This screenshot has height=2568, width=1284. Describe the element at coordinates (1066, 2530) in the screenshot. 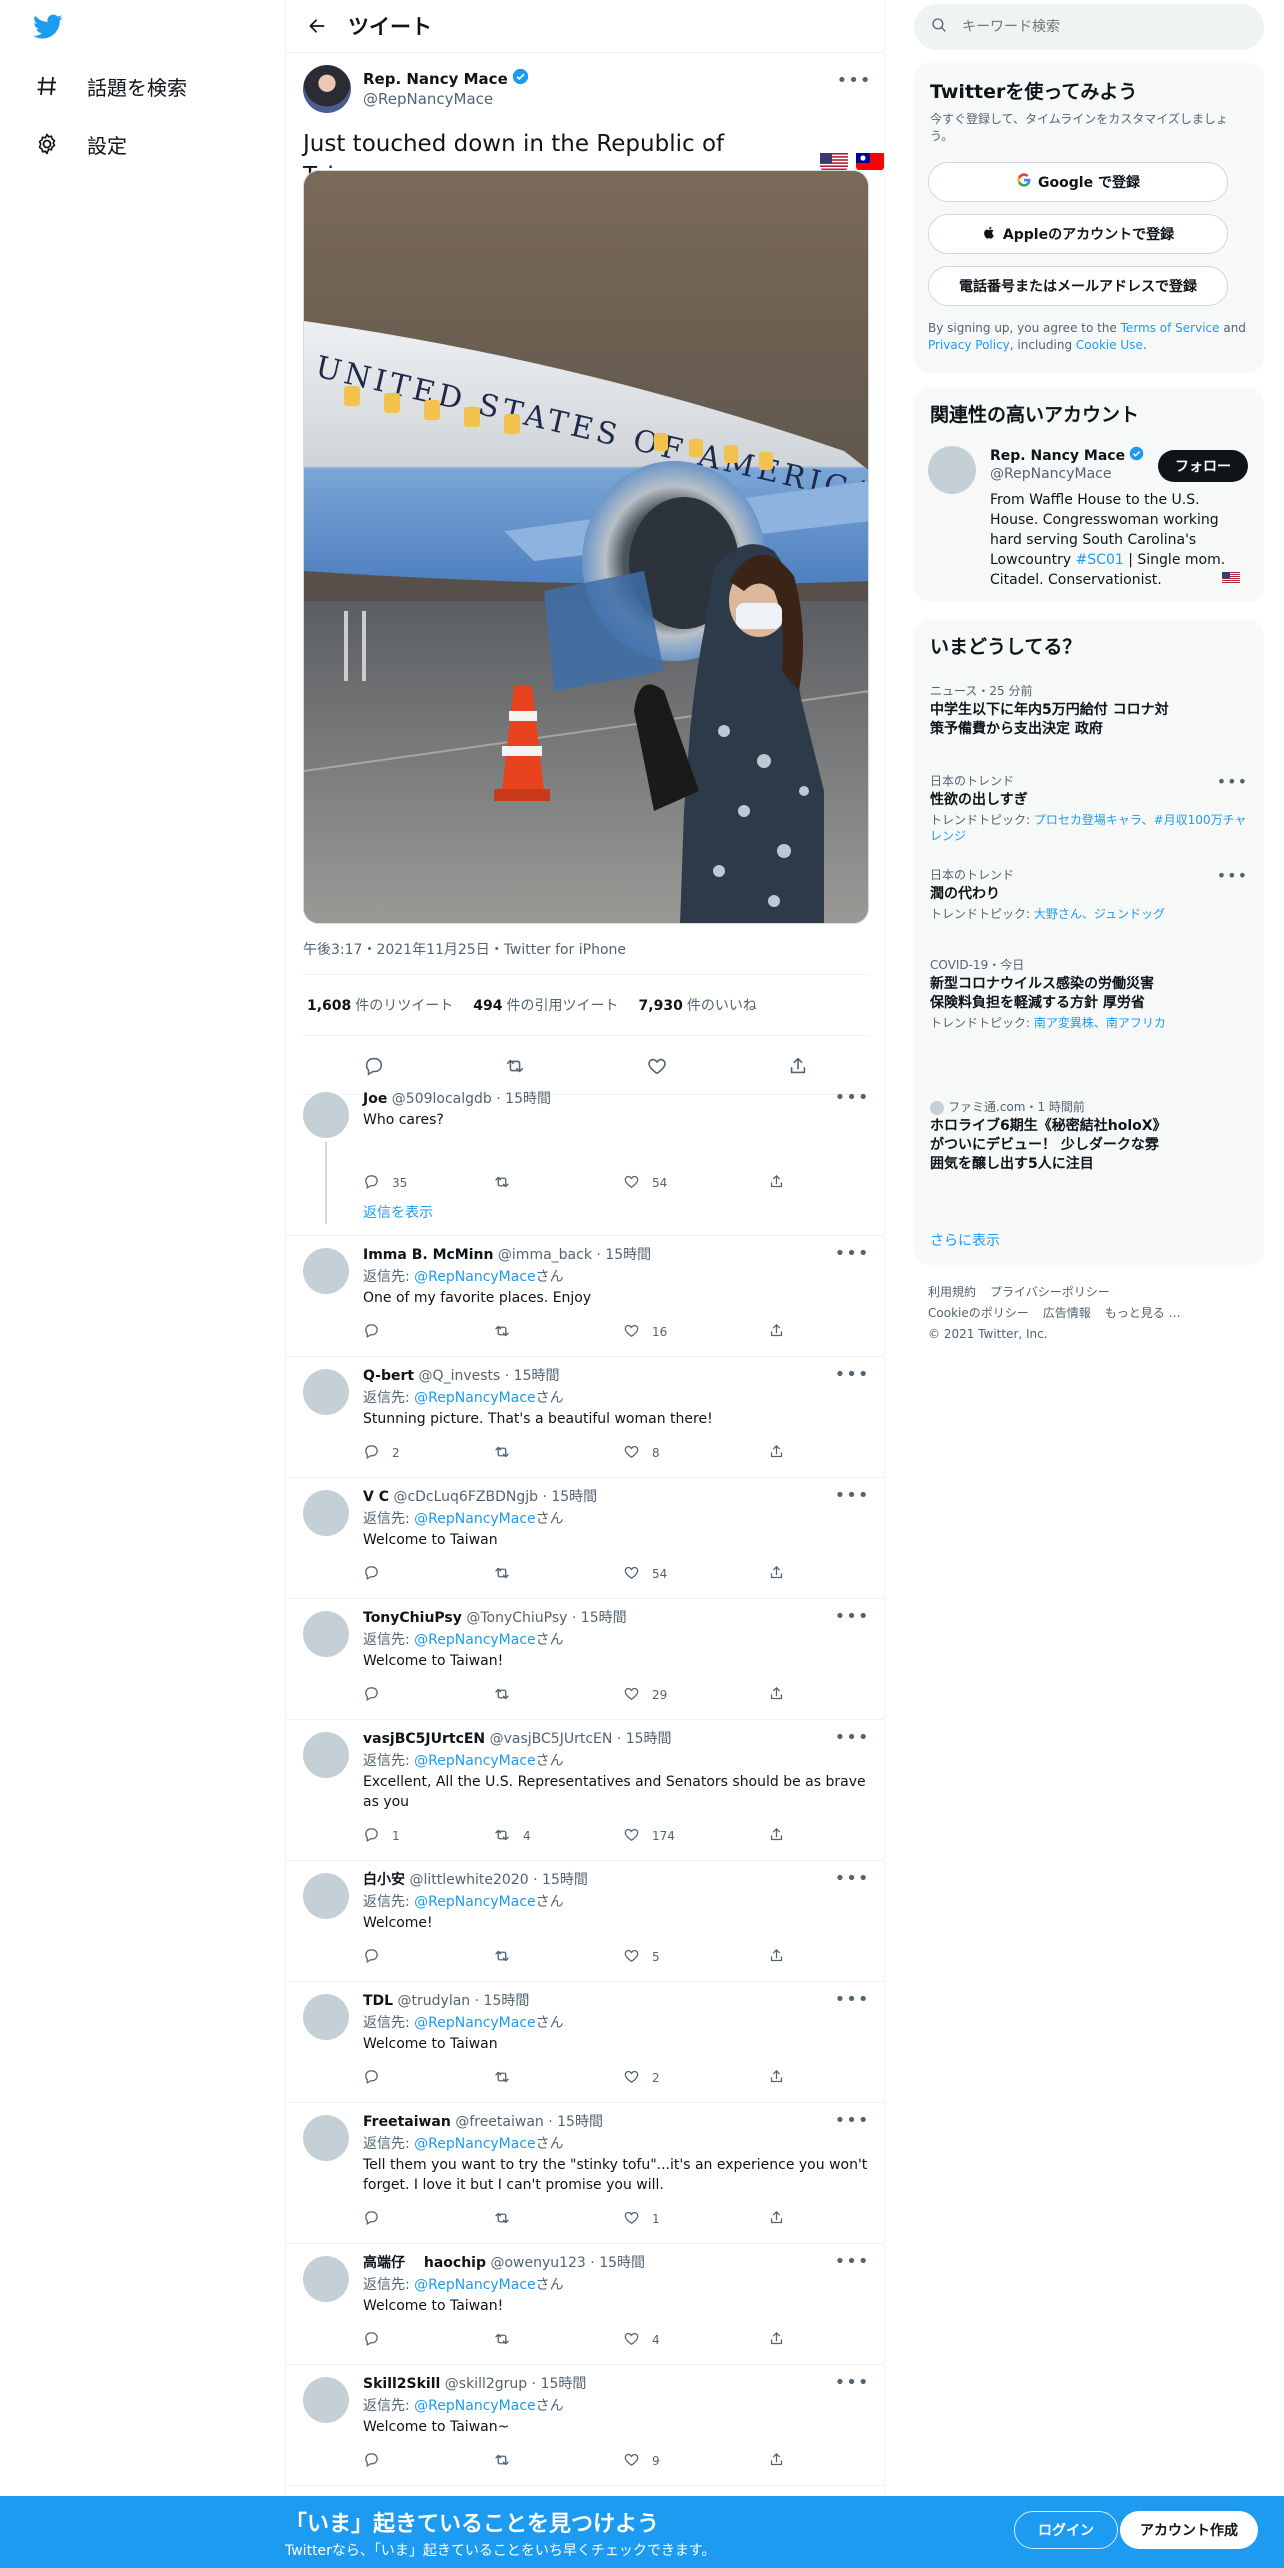

I see `login-button: ログイン` at that location.